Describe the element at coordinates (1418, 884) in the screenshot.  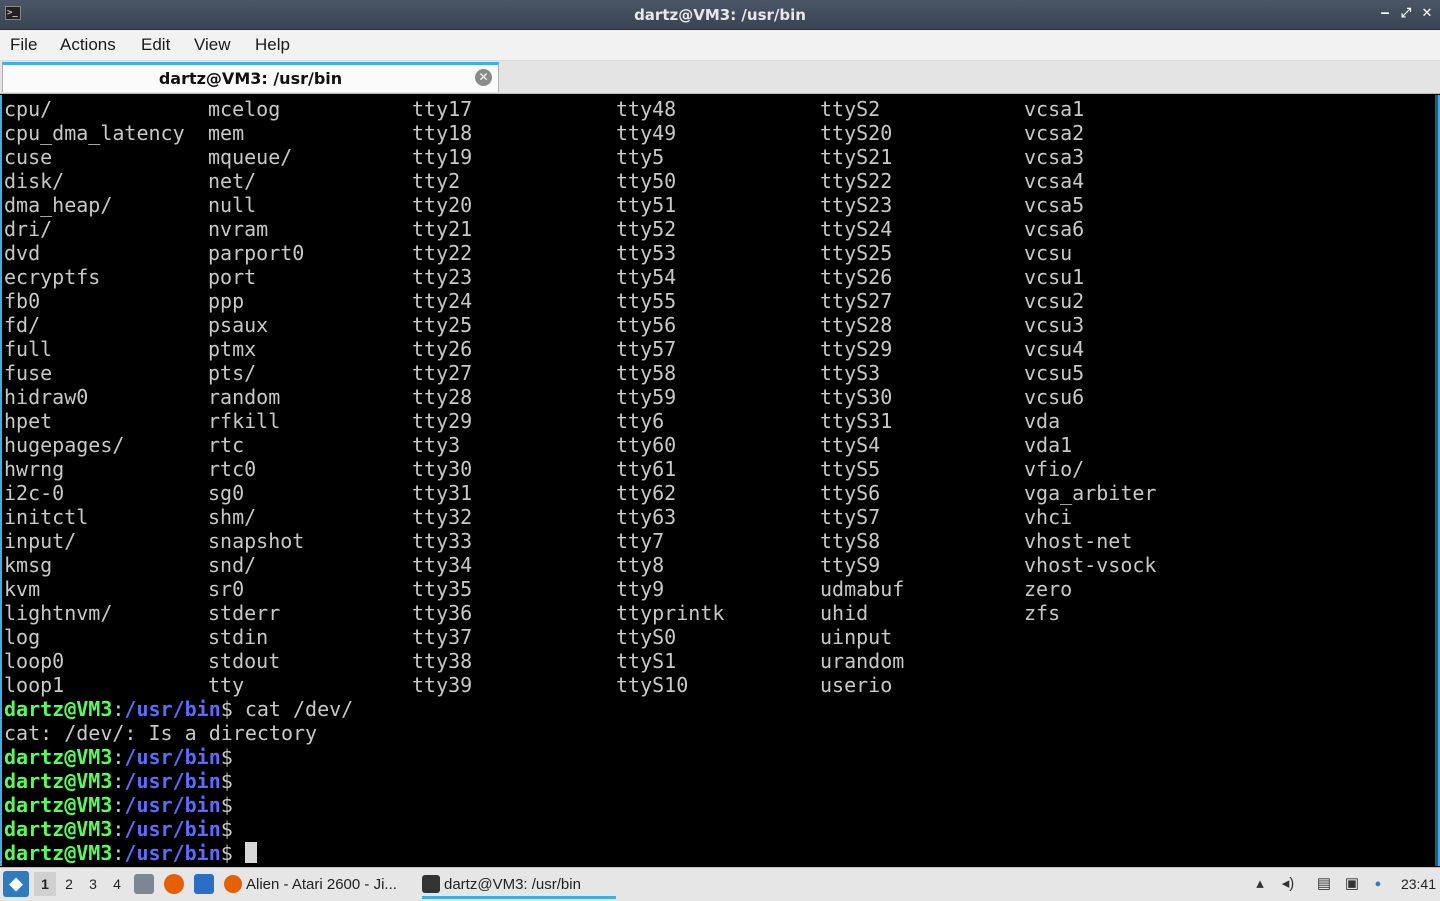
I see `clock: 23:41` at that location.